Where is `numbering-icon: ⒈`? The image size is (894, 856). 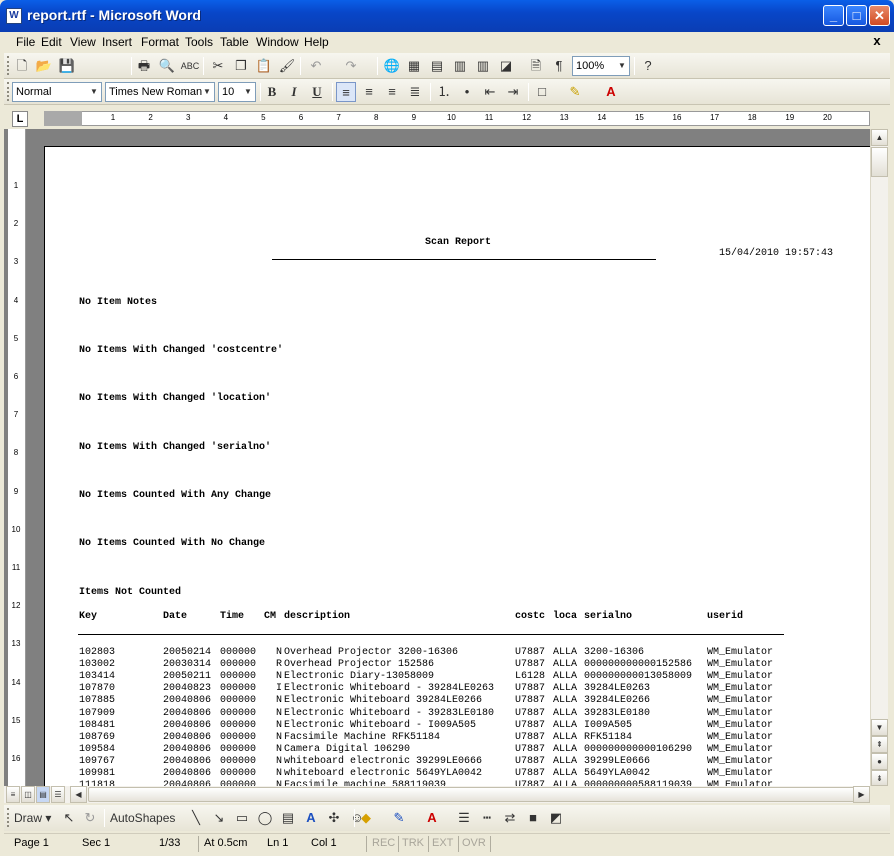 numbering-icon: ⒈ is located at coordinates (444, 92).